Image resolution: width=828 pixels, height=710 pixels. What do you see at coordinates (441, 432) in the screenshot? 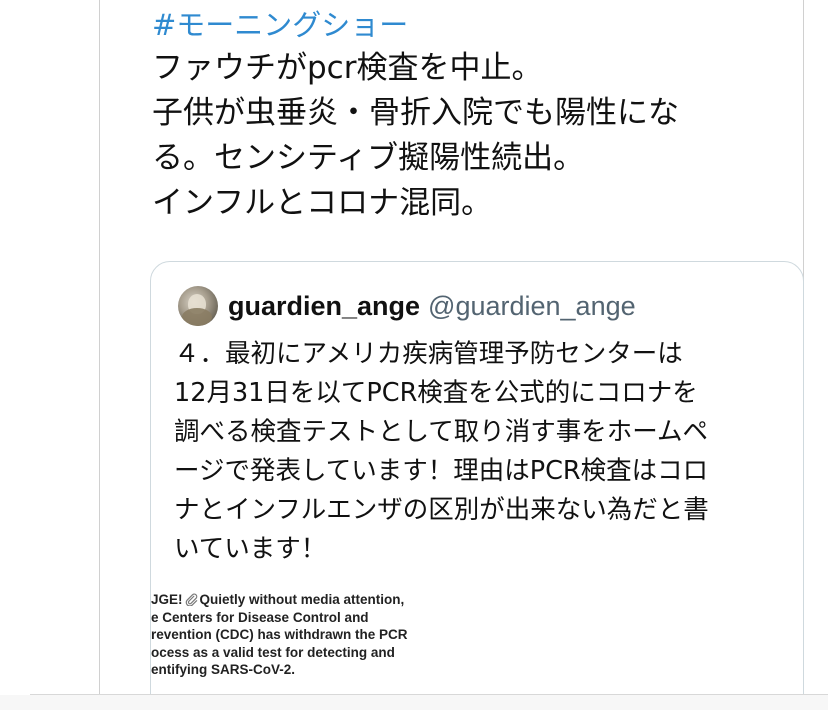
I see `quoted-text-line: 調べる検査テストとして取り消す事をホームペ` at bounding box center [441, 432].